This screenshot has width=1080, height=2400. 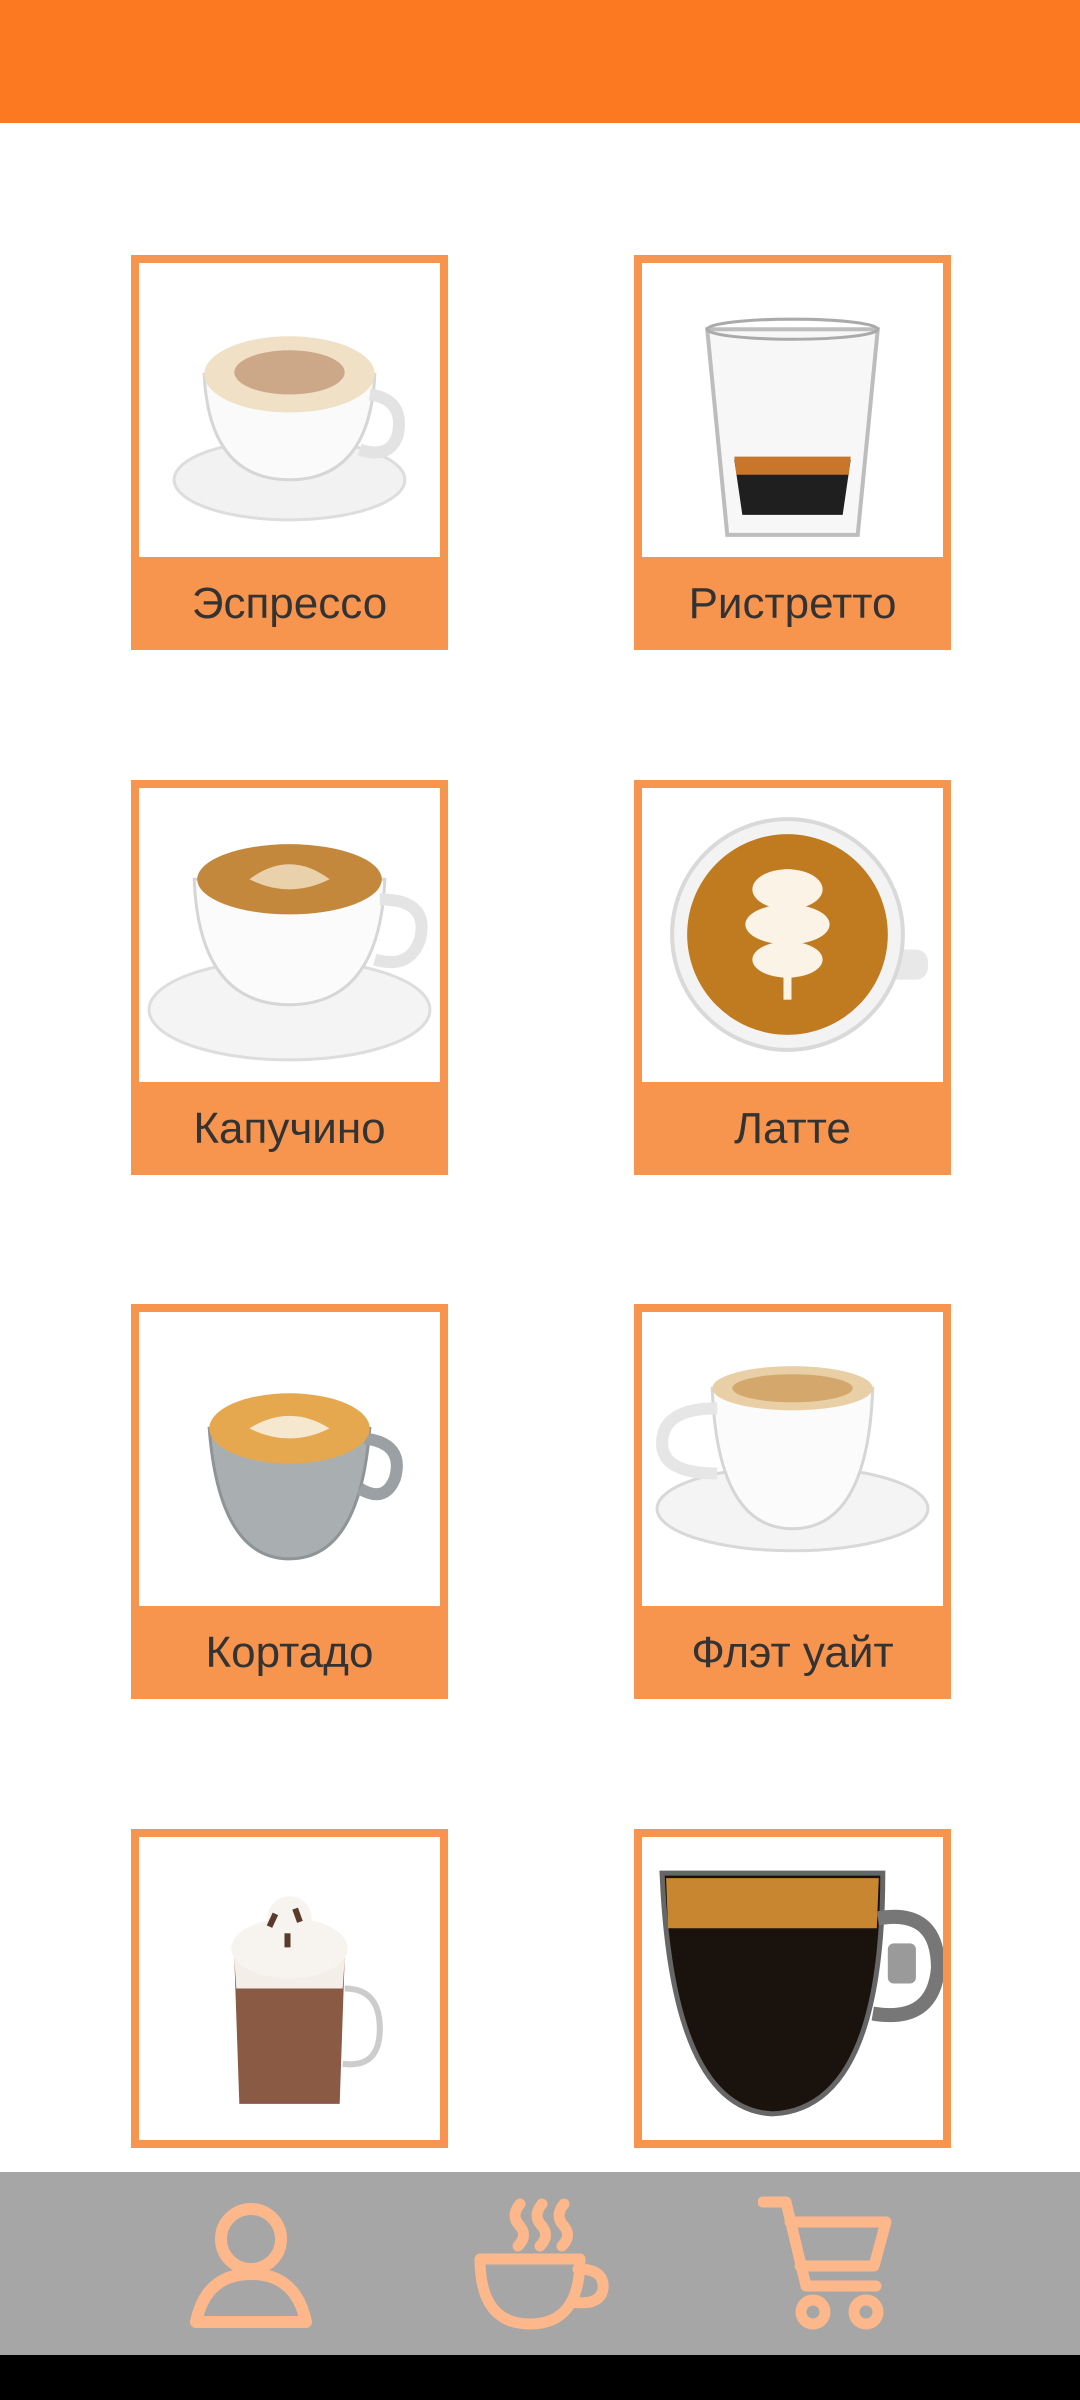 What do you see at coordinates (792, 1128) in the screenshot?
I see `drink-label: Латте` at bounding box center [792, 1128].